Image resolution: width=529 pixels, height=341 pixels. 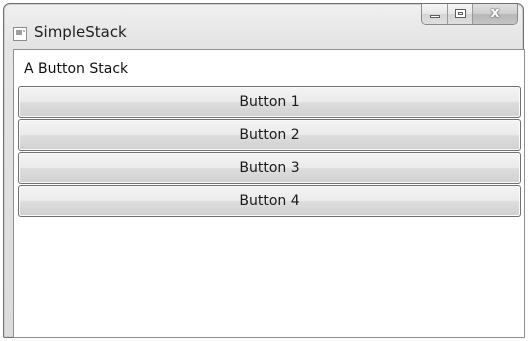 I want to click on maximize-button, so click(x=460, y=14).